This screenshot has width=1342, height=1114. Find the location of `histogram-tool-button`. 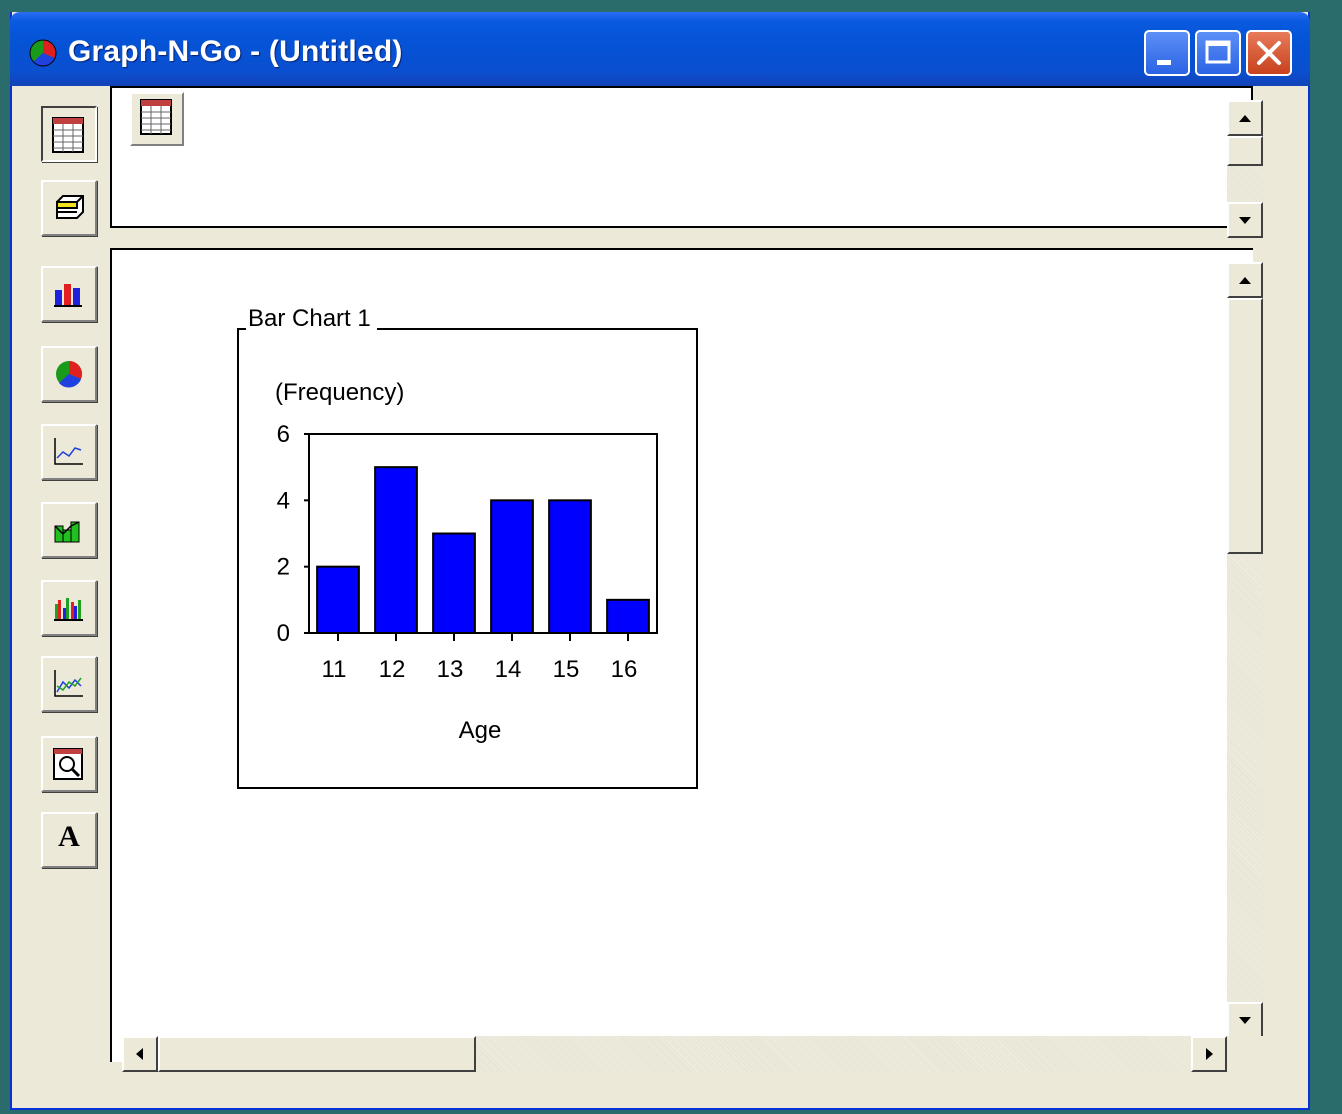

histogram-tool-button is located at coordinates (69, 530).